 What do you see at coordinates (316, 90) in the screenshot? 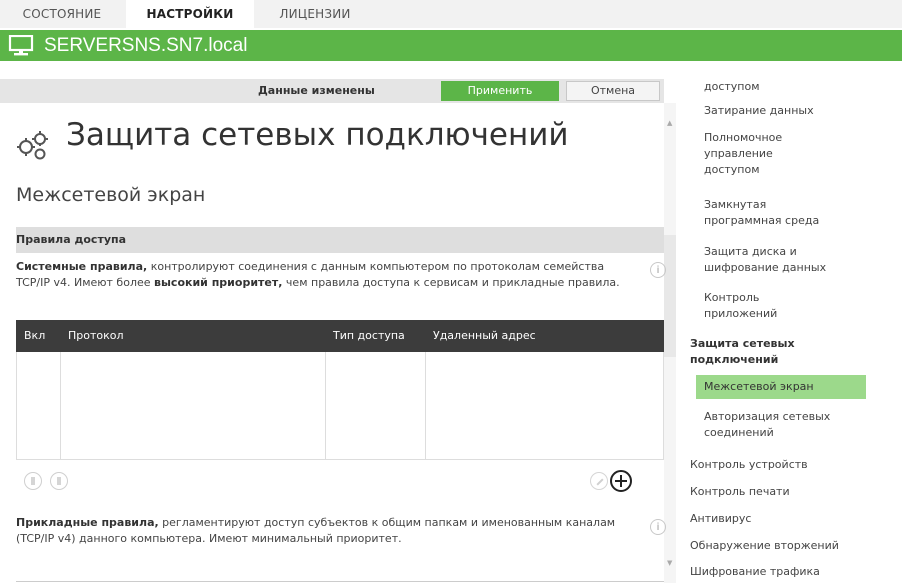
I see `changed-status-text: Данные изменены` at bounding box center [316, 90].